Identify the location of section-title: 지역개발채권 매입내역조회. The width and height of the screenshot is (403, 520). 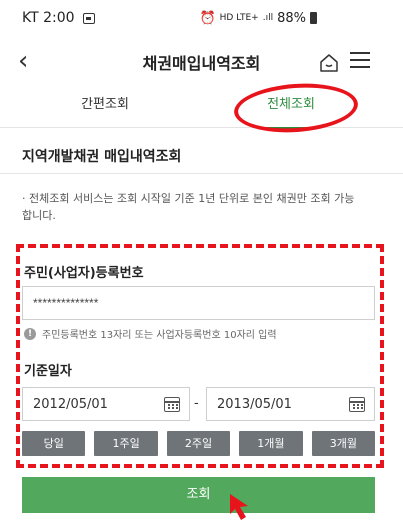
(102, 157).